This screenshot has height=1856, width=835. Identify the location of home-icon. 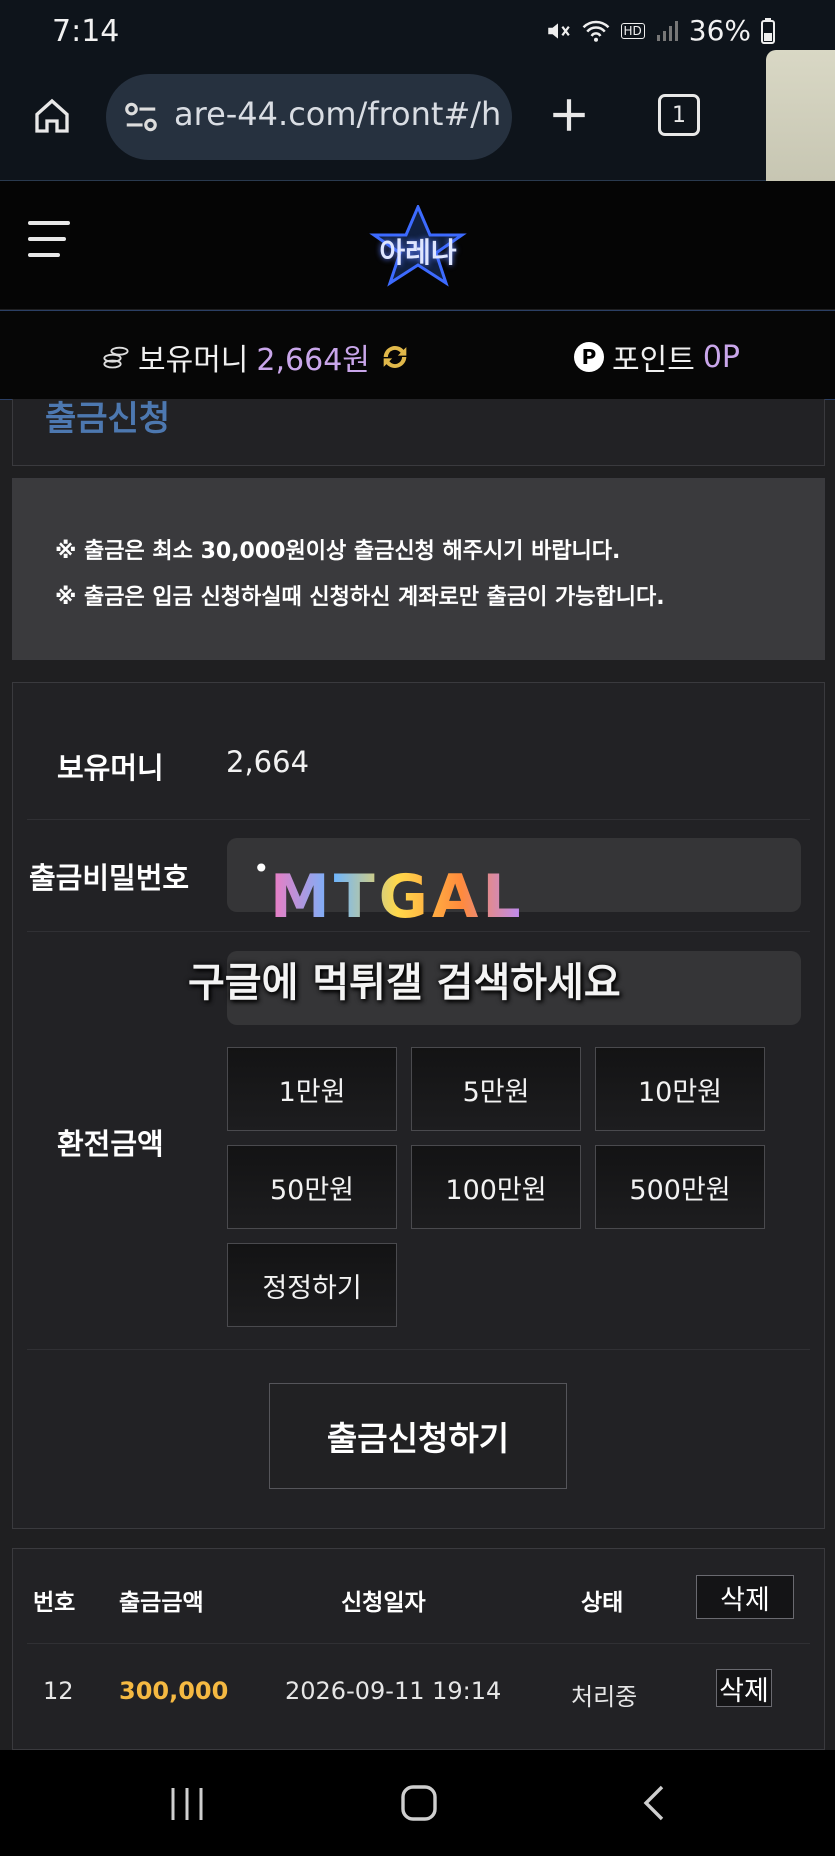
(52, 116).